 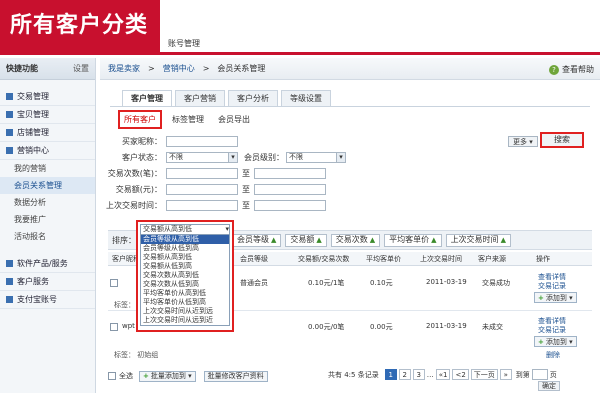 I want to click on sidebar-item-customer-service: 客户服务, so click(x=47, y=282).